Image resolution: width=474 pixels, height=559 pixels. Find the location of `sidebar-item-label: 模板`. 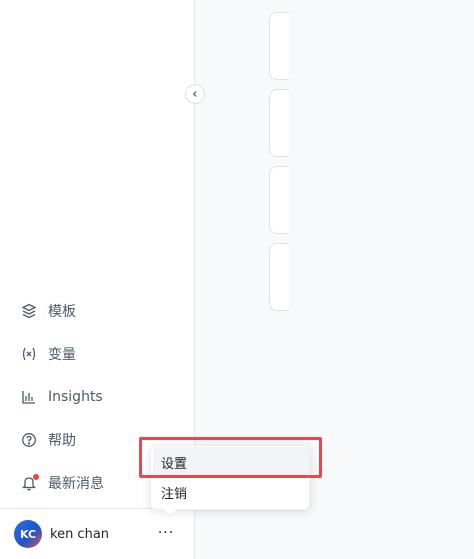

sidebar-item-label: 模板 is located at coordinates (62, 312).